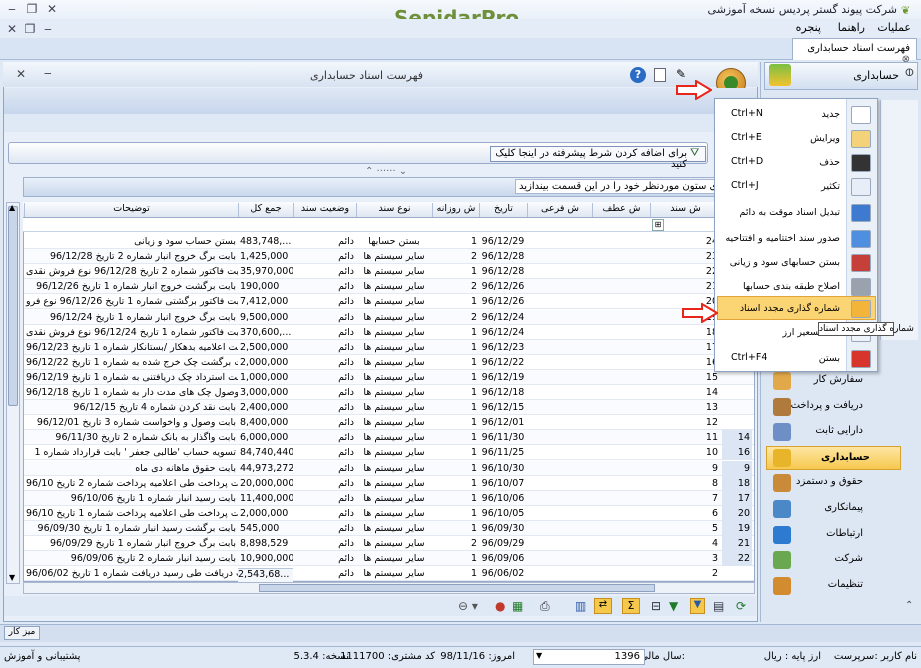 This screenshot has width=921, height=668. Describe the element at coordinates (12, 29) in the screenshot. I see `mdi-close-button: ✕` at that location.